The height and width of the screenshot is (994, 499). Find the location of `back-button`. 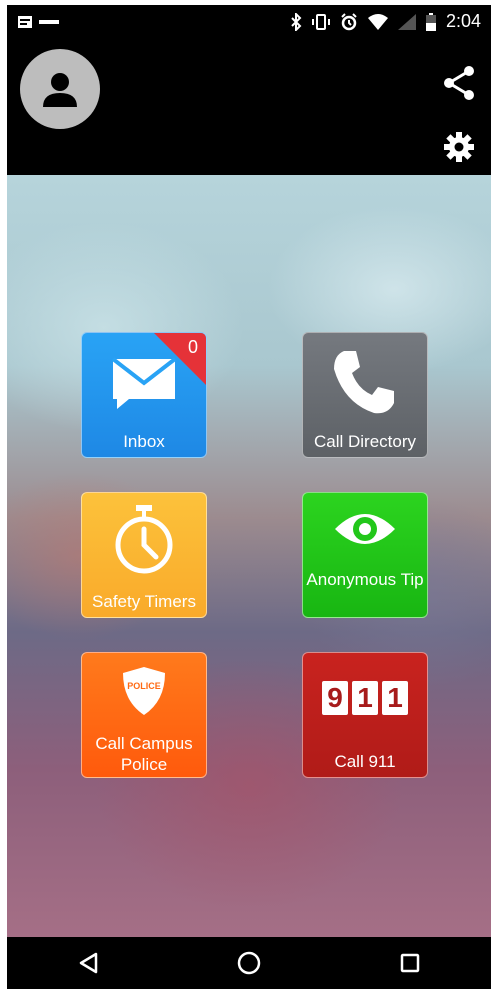

back-button is located at coordinates (88, 963).